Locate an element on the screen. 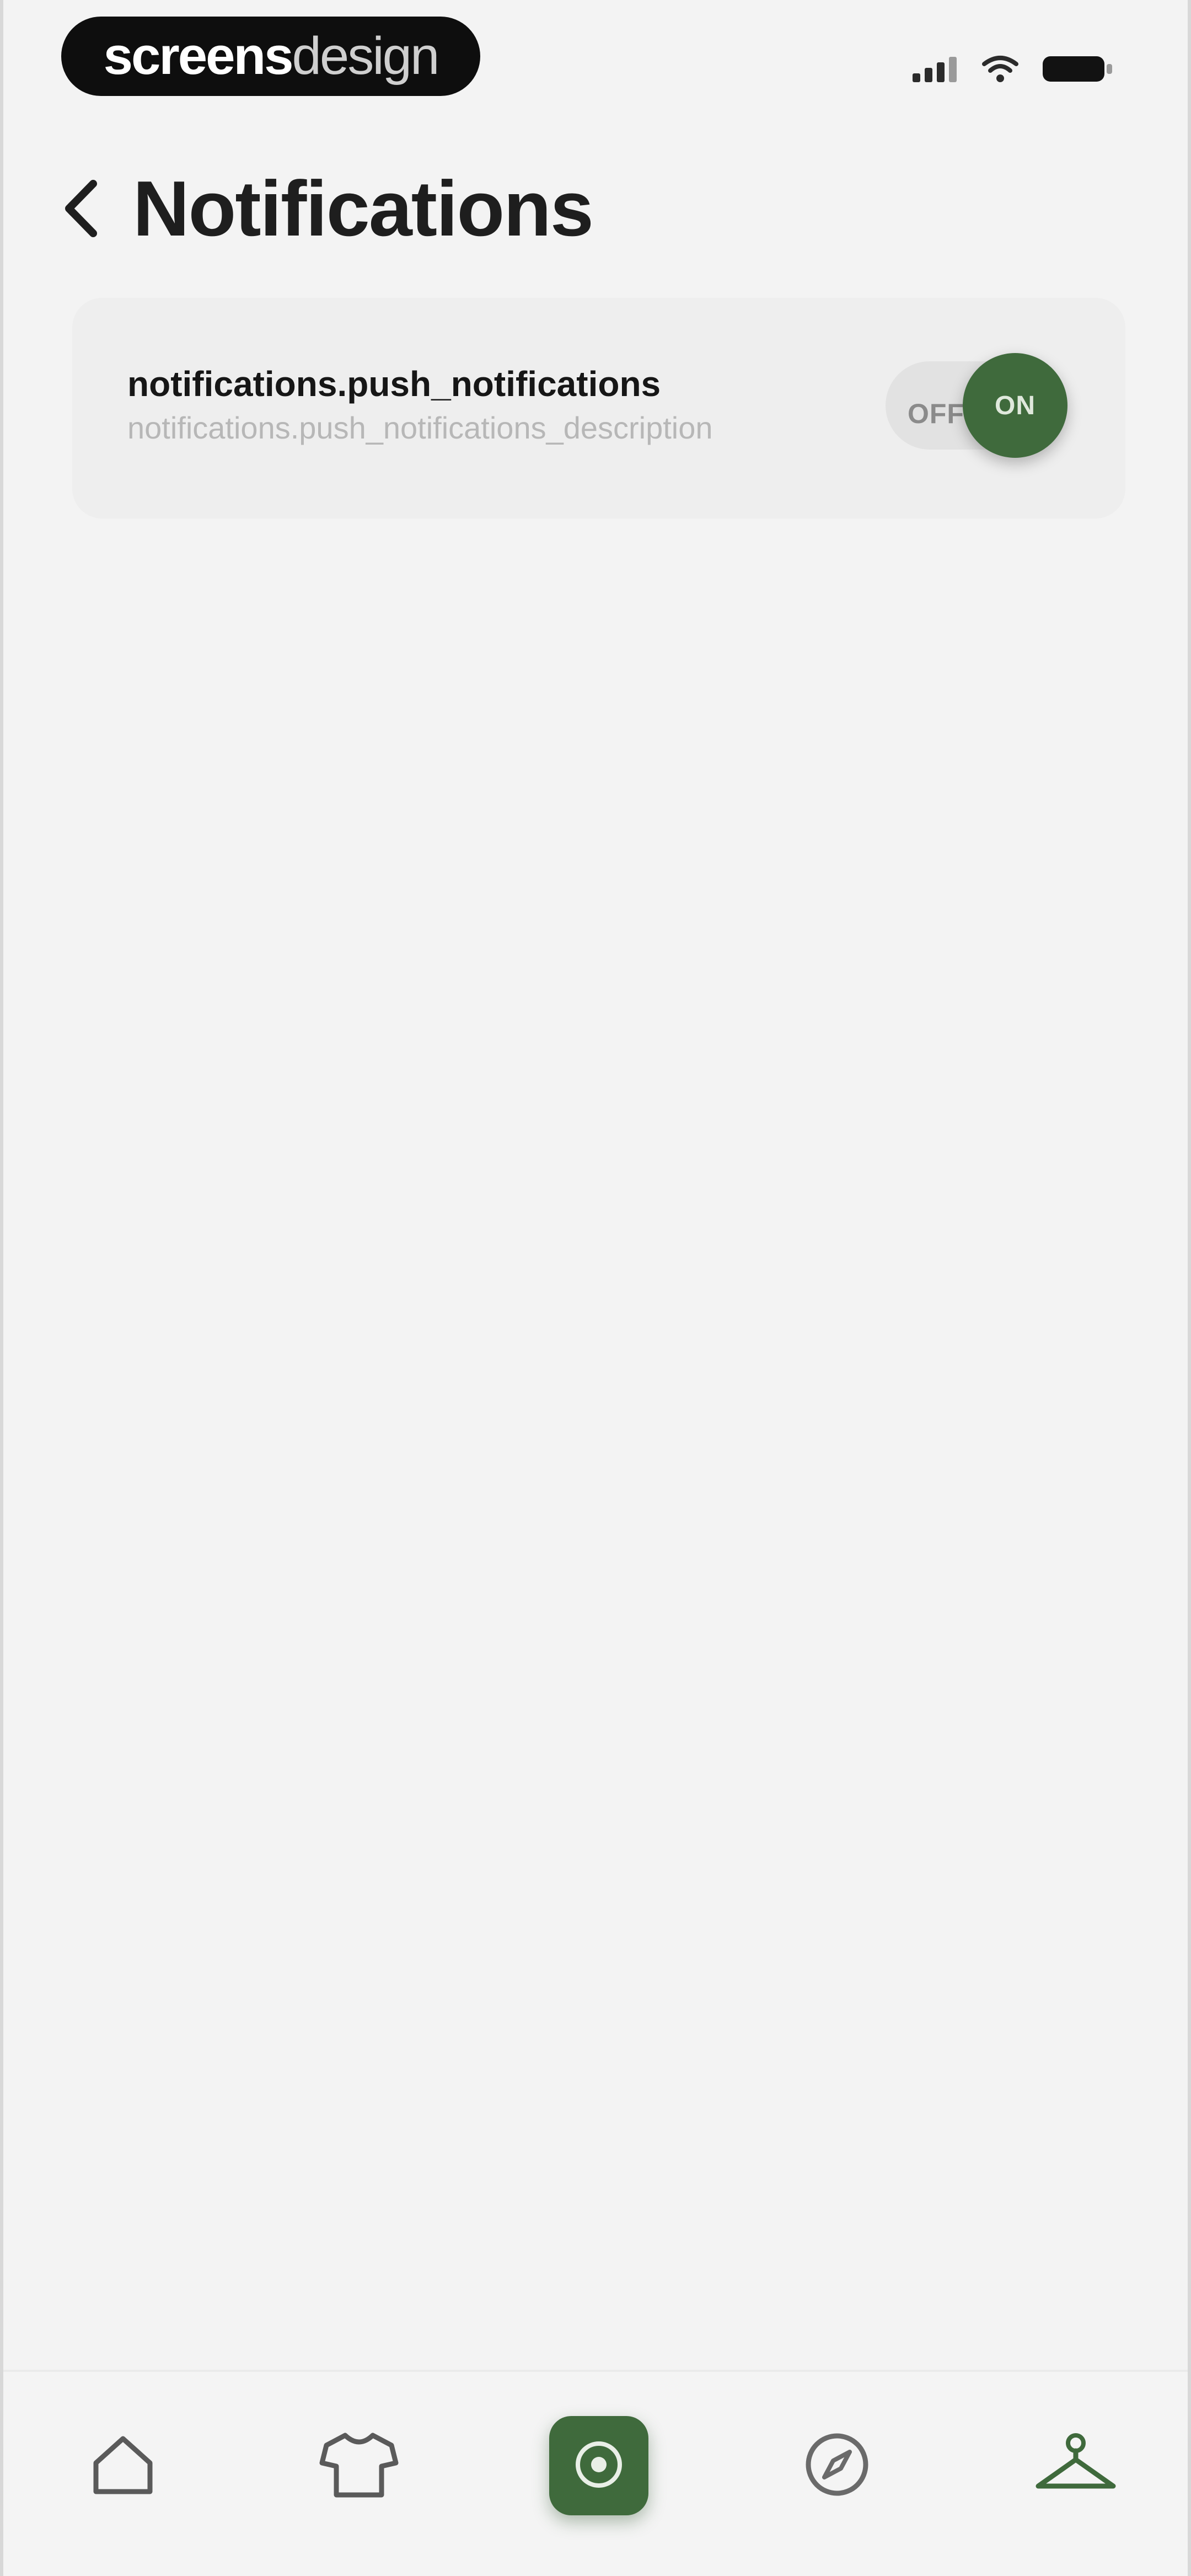 Image resolution: width=1191 pixels, height=2576 pixels. compass-icon is located at coordinates (837, 2466).